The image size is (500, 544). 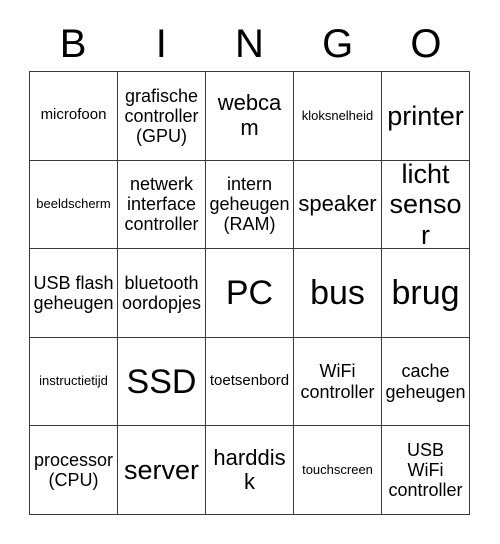 I want to click on bingo-cell-r3c2: bluetooth oordopjes, so click(x=162, y=293).